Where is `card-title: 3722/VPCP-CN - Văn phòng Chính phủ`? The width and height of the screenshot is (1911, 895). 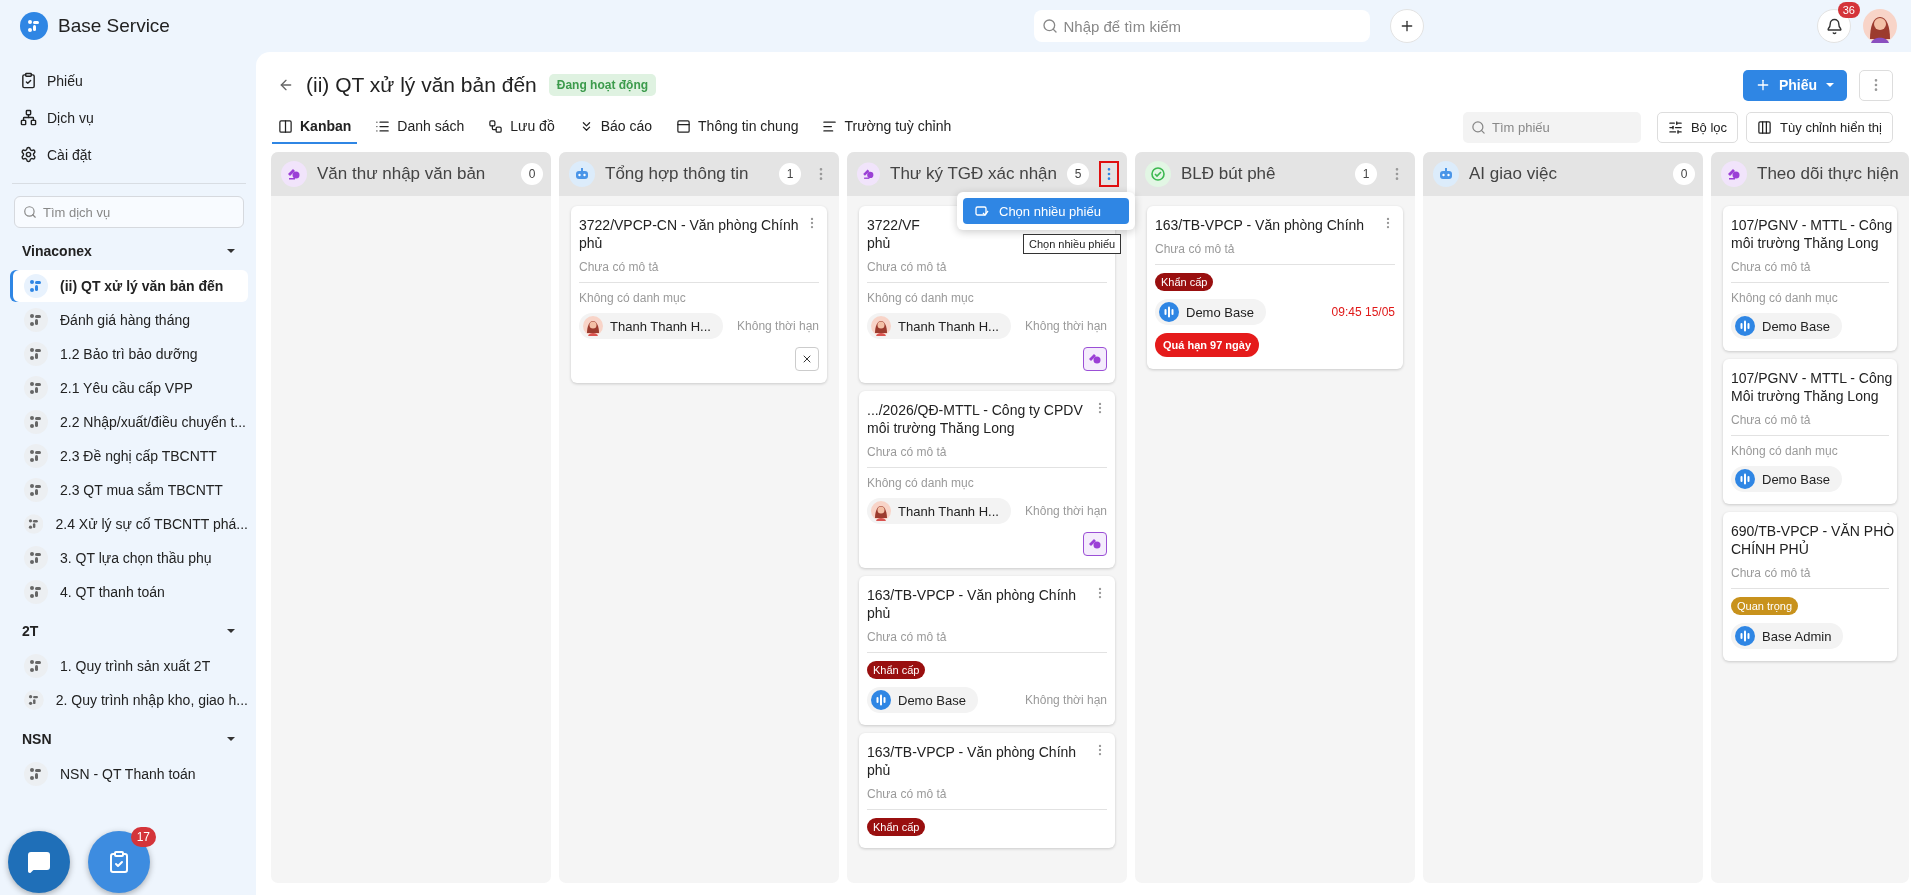
card-title: 3722/VPCP-CN - Văn phòng Chính phủ is located at coordinates (689, 234).